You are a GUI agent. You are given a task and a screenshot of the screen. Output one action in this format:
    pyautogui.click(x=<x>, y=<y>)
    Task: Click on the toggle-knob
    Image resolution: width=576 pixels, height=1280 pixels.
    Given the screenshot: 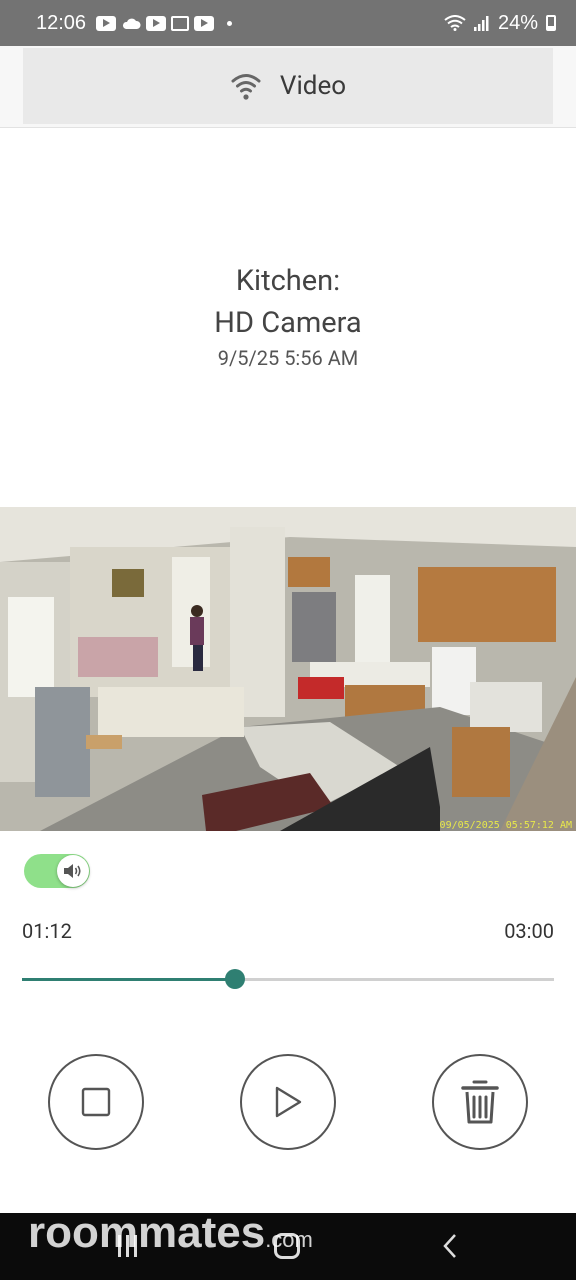 What is the action you would take?
    pyautogui.click(x=73, y=871)
    